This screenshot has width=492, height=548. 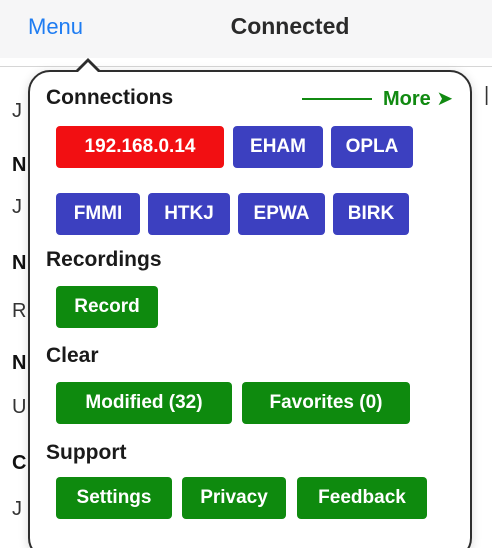 I want to click on clear-favorites-button: Favorites (0), so click(x=326, y=403).